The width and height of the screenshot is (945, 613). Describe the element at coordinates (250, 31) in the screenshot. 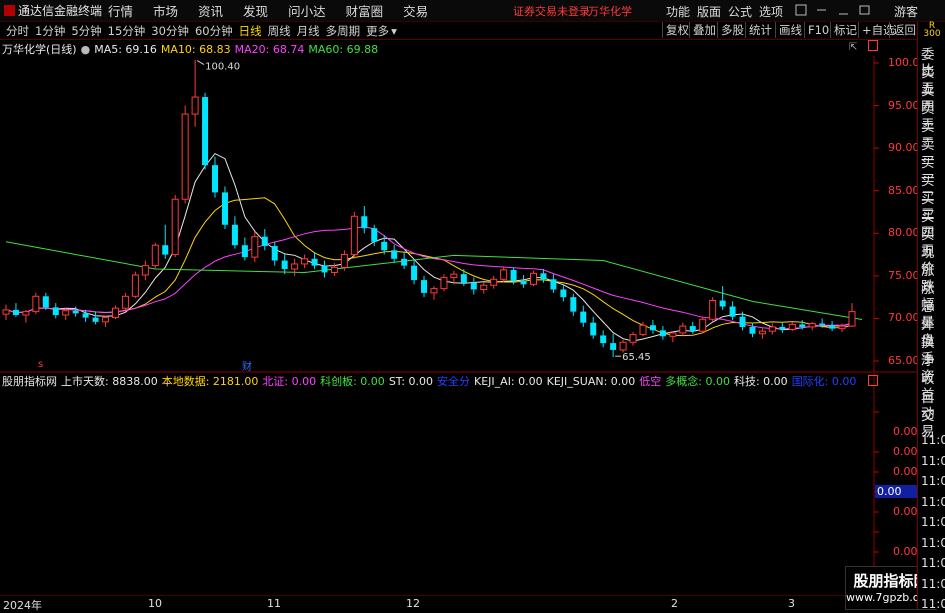

I see `period-daily: 日线` at that location.